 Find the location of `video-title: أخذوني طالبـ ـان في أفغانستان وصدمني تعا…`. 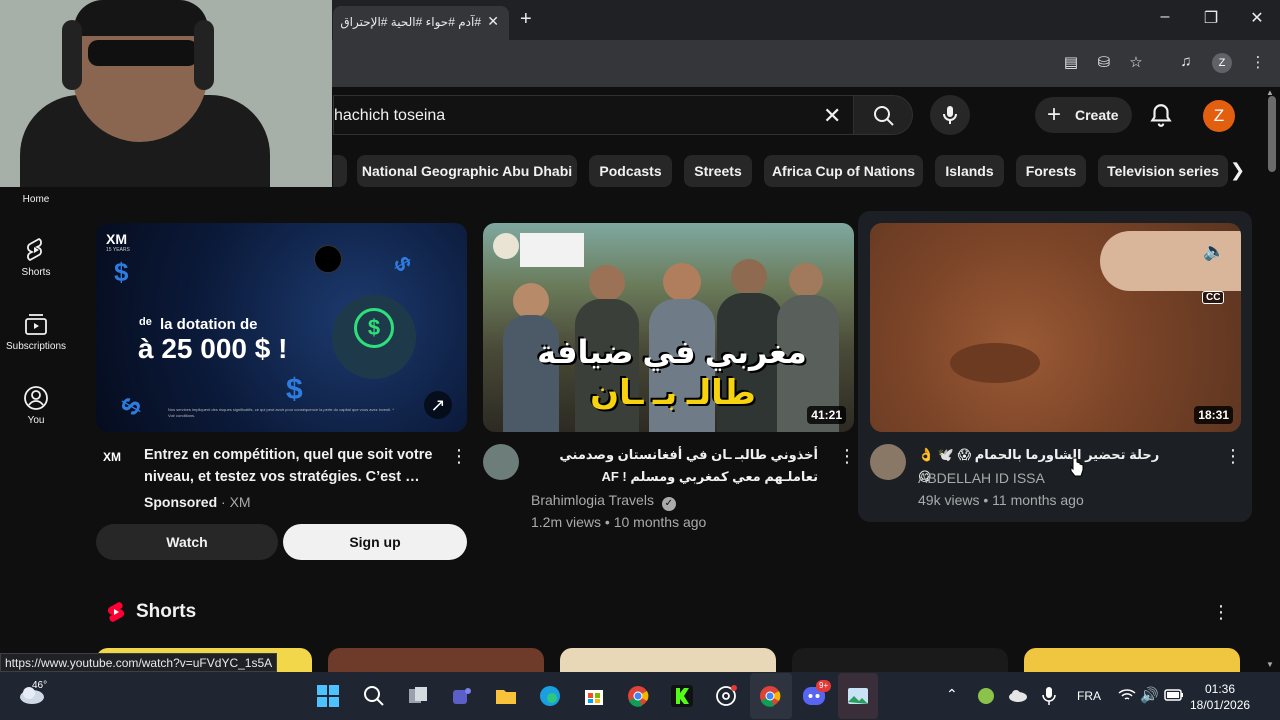

video-title: أخذوني طالبـ ـان في أفغانستان وصدمني تعا… is located at coordinates (673, 466).